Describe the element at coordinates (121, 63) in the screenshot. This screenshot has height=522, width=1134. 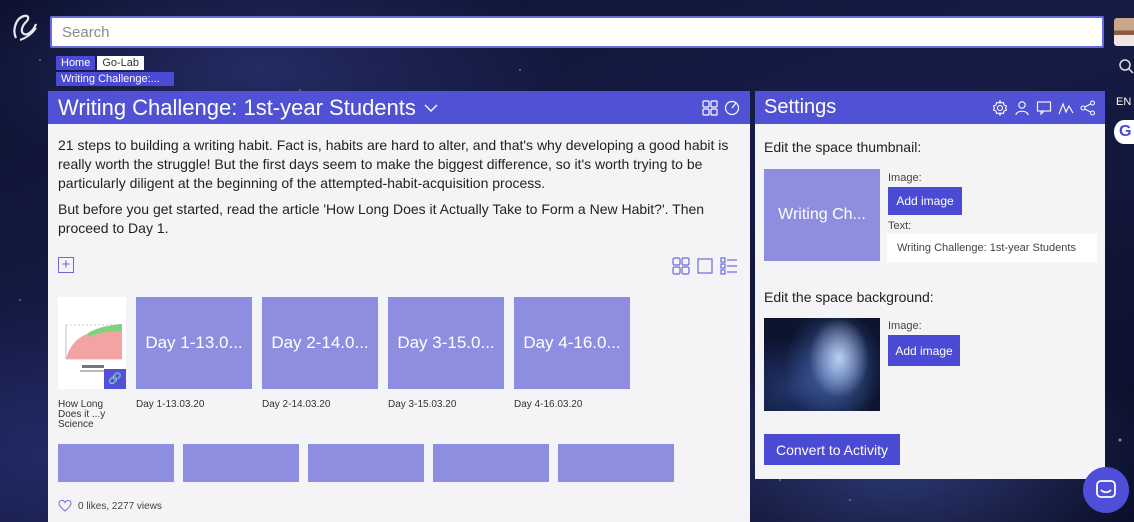
I see `breadcrumb-golab: Go-Lab` at that location.